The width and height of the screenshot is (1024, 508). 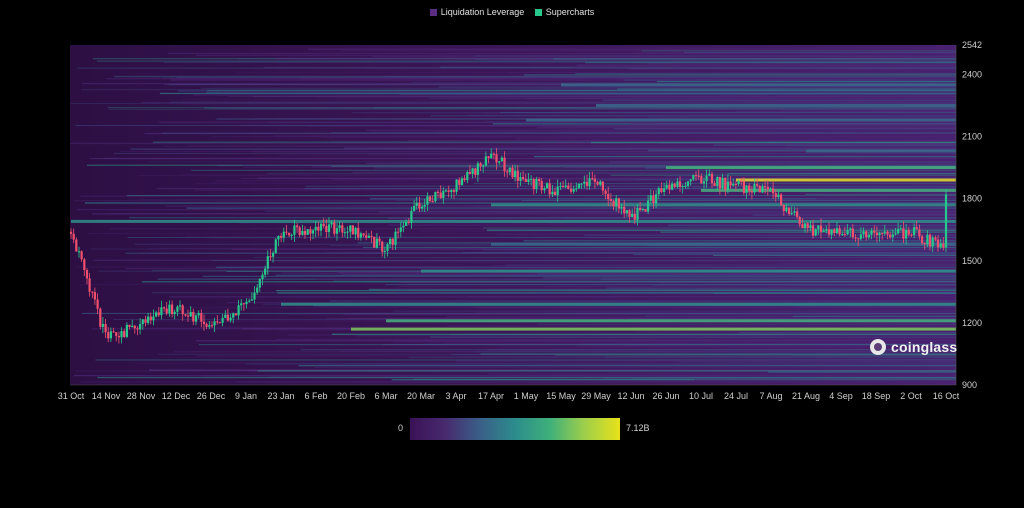 I want to click on legend-swatch-liquidation, so click(x=433, y=12).